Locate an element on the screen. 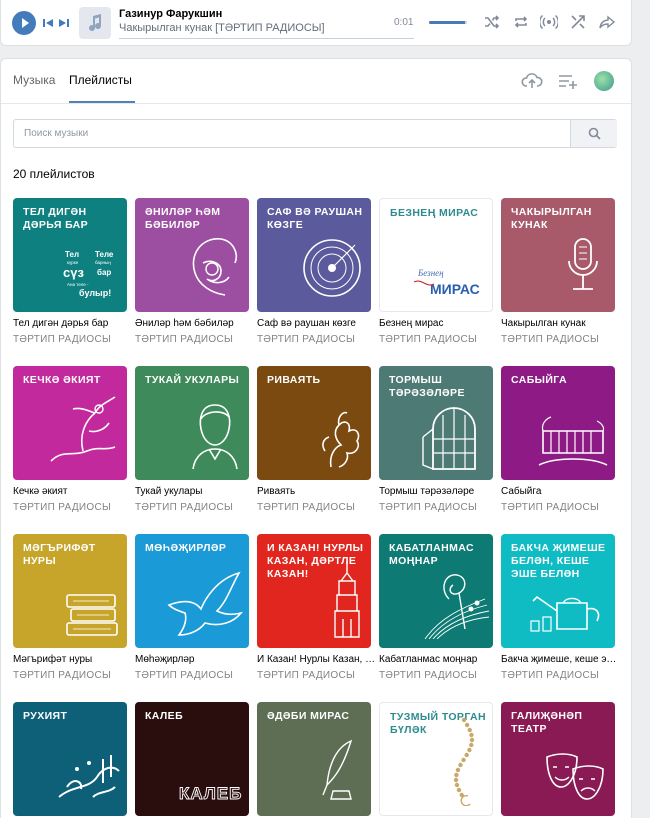 The width and height of the screenshot is (650, 818). playlist-title: Мәгърифәт нуры is located at coordinates (73, 659).